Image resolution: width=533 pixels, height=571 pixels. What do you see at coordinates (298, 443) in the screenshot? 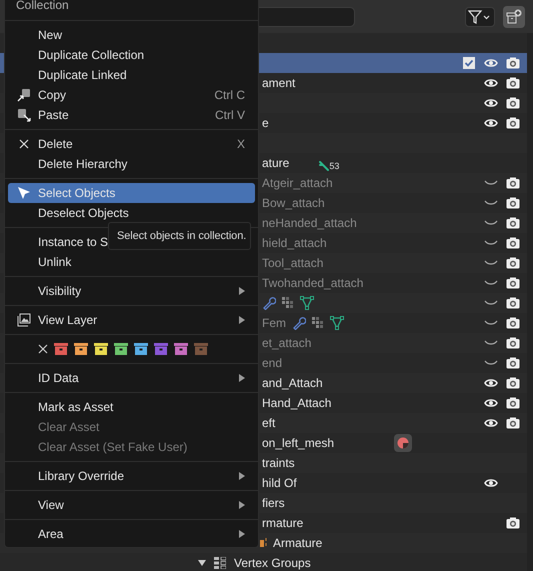
I see `row-label: on_left_mesh` at bounding box center [298, 443].